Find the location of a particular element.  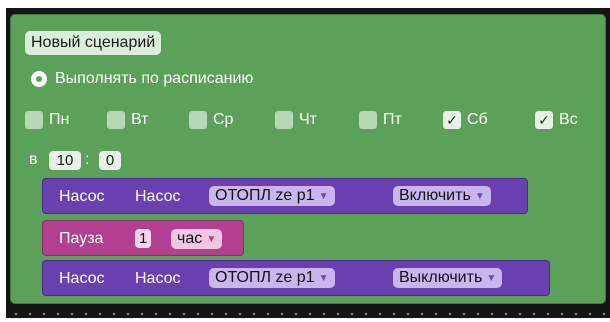

day-checkbox-tue is located at coordinates (116, 120).